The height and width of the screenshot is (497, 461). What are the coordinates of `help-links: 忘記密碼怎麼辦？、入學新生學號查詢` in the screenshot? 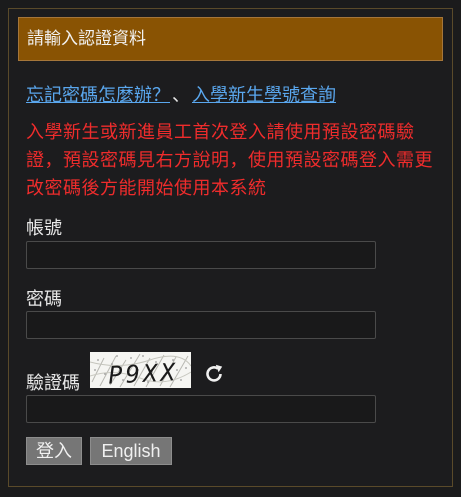 It's located at (181, 94).